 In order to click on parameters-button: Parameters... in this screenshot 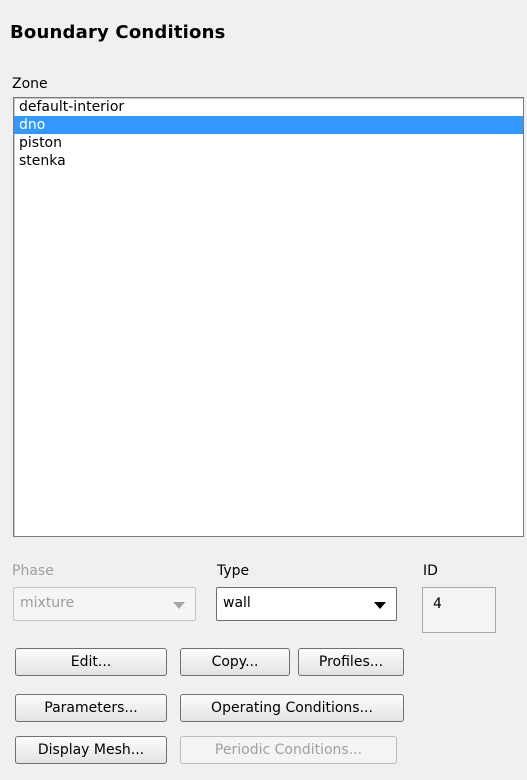, I will do `click(91, 708)`.